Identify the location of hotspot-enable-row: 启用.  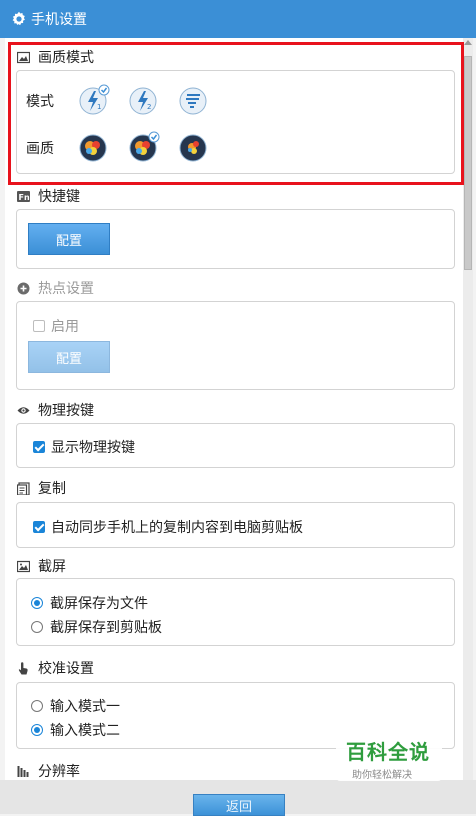
(56, 326).